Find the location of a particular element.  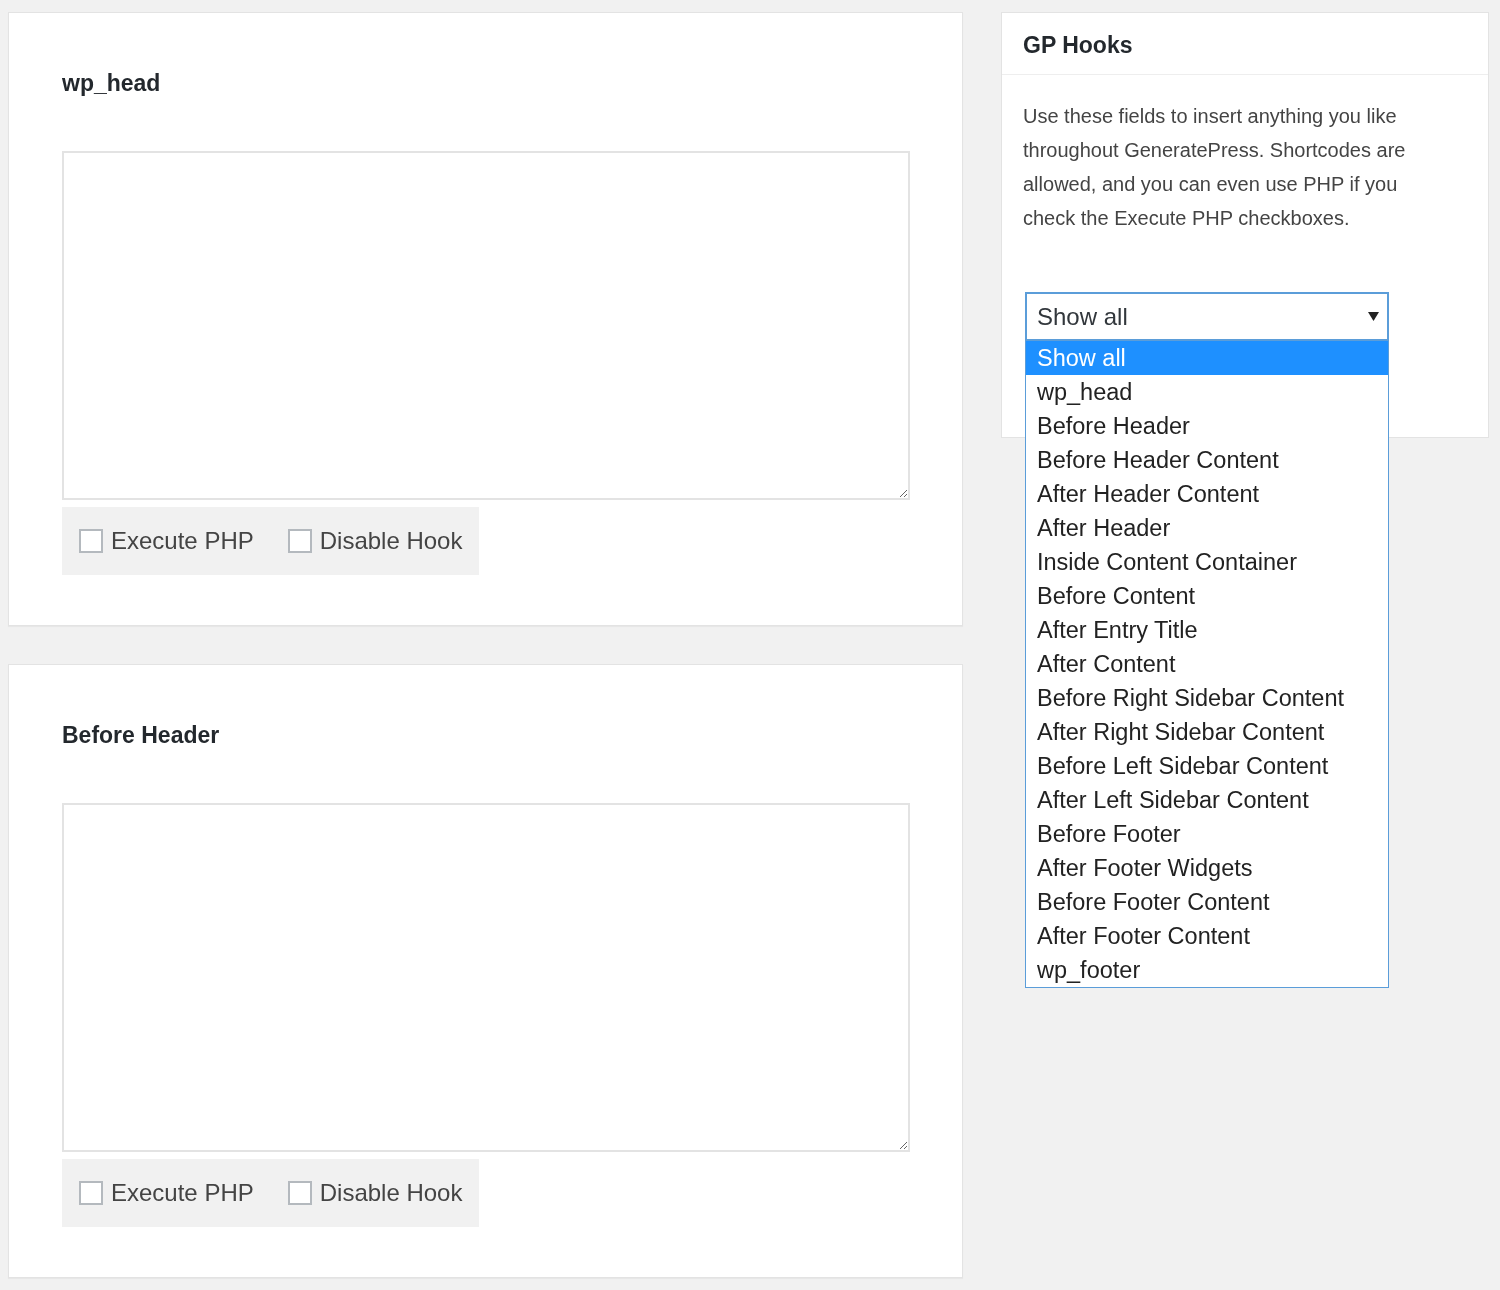

dropdown-option: After Header is located at coordinates (1207, 528).